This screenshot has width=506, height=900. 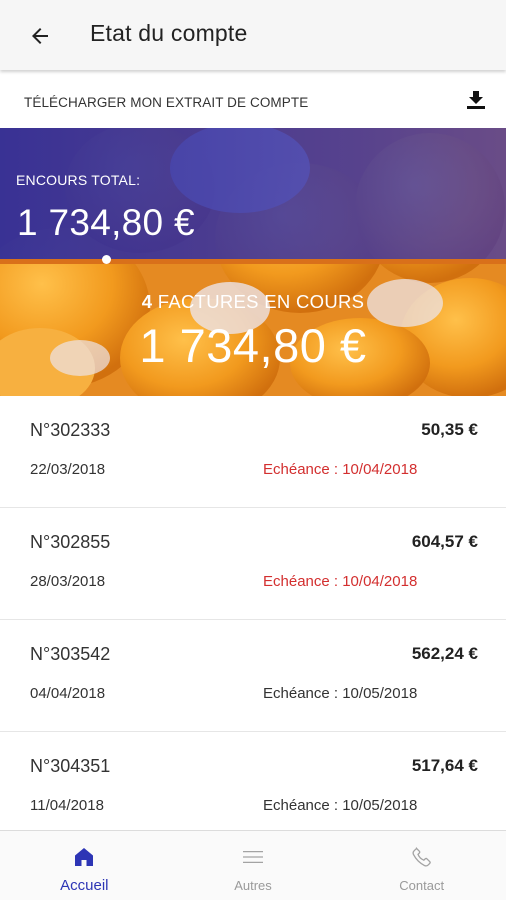 I want to click on page-title: Etat du compte, so click(x=169, y=33).